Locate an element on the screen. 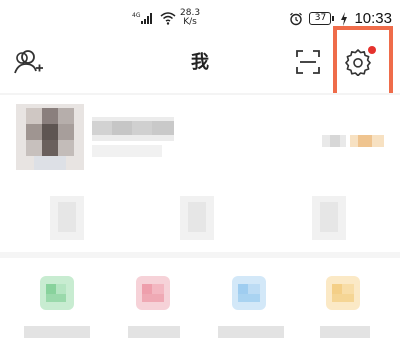 The width and height of the screenshot is (400, 342). network-speed: 28.3 K/s is located at coordinates (190, 18).